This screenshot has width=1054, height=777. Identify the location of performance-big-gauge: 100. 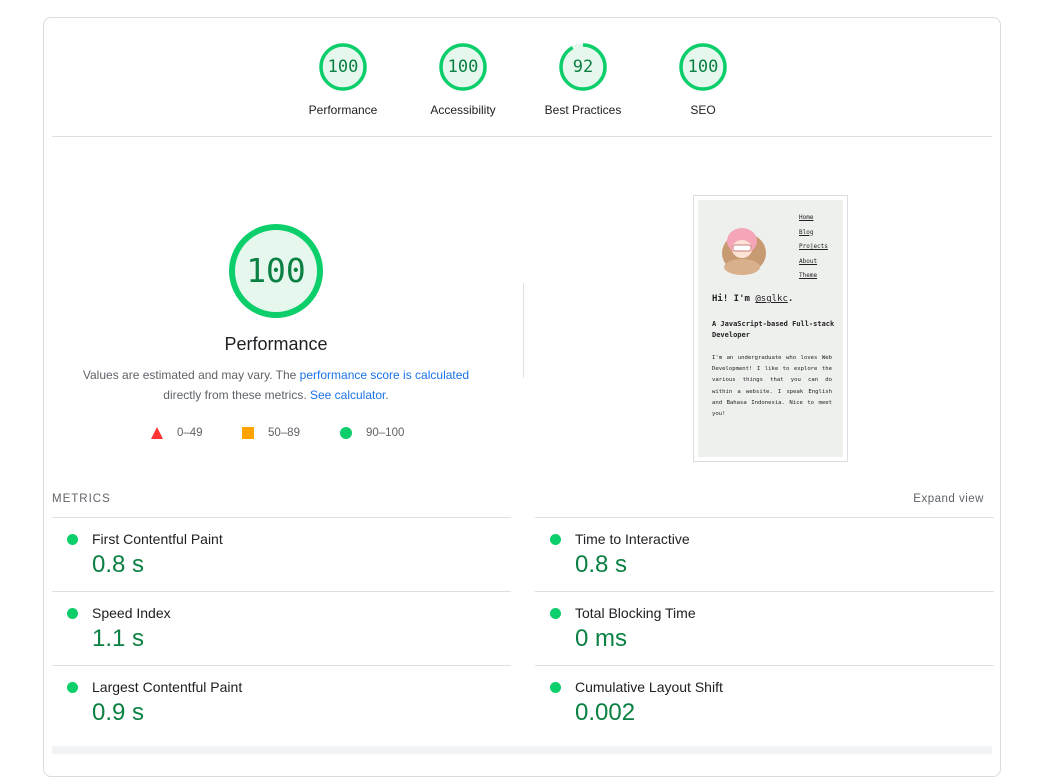
(276, 271).